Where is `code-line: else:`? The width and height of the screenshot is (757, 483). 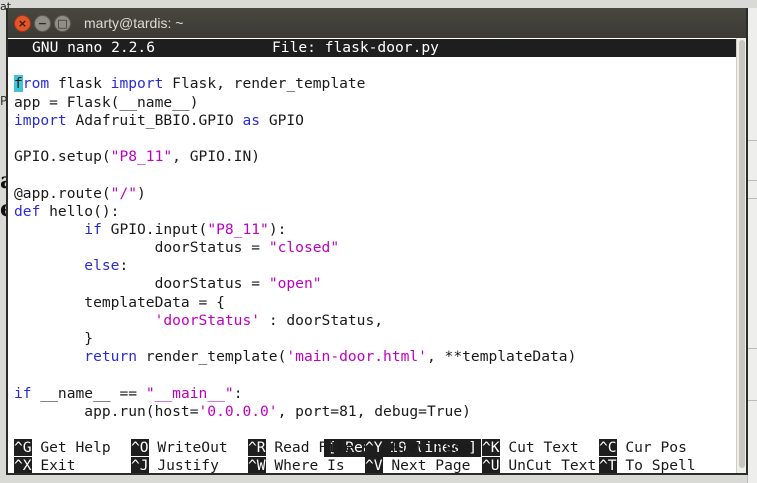
code-line: else: is located at coordinates (372, 266).